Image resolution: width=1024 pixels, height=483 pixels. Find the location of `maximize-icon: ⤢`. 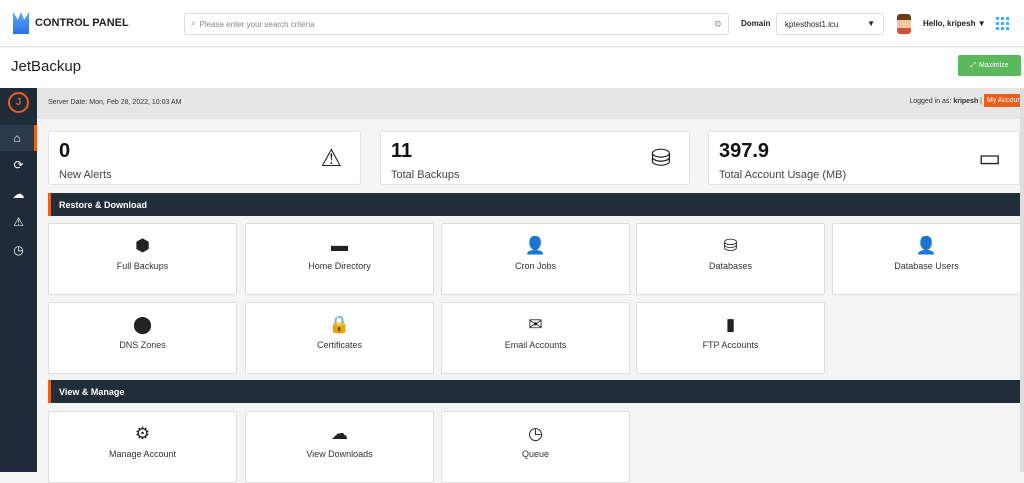

maximize-icon: ⤢ is located at coordinates (973, 65).